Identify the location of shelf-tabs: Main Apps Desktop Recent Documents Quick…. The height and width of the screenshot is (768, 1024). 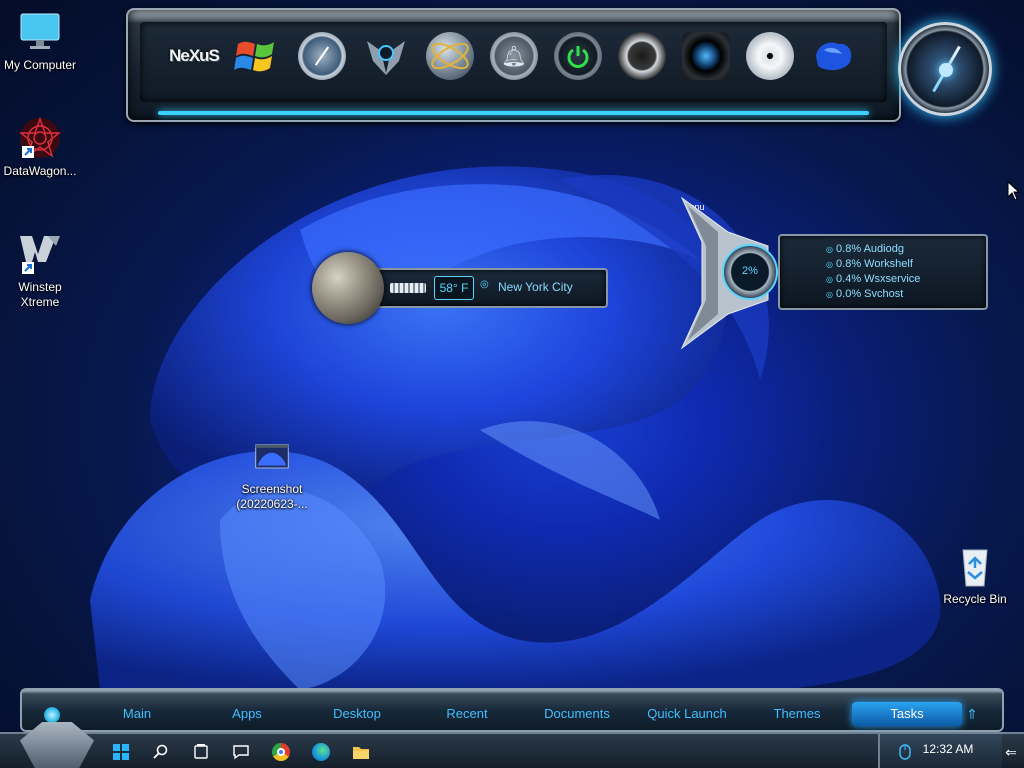
(522, 714).